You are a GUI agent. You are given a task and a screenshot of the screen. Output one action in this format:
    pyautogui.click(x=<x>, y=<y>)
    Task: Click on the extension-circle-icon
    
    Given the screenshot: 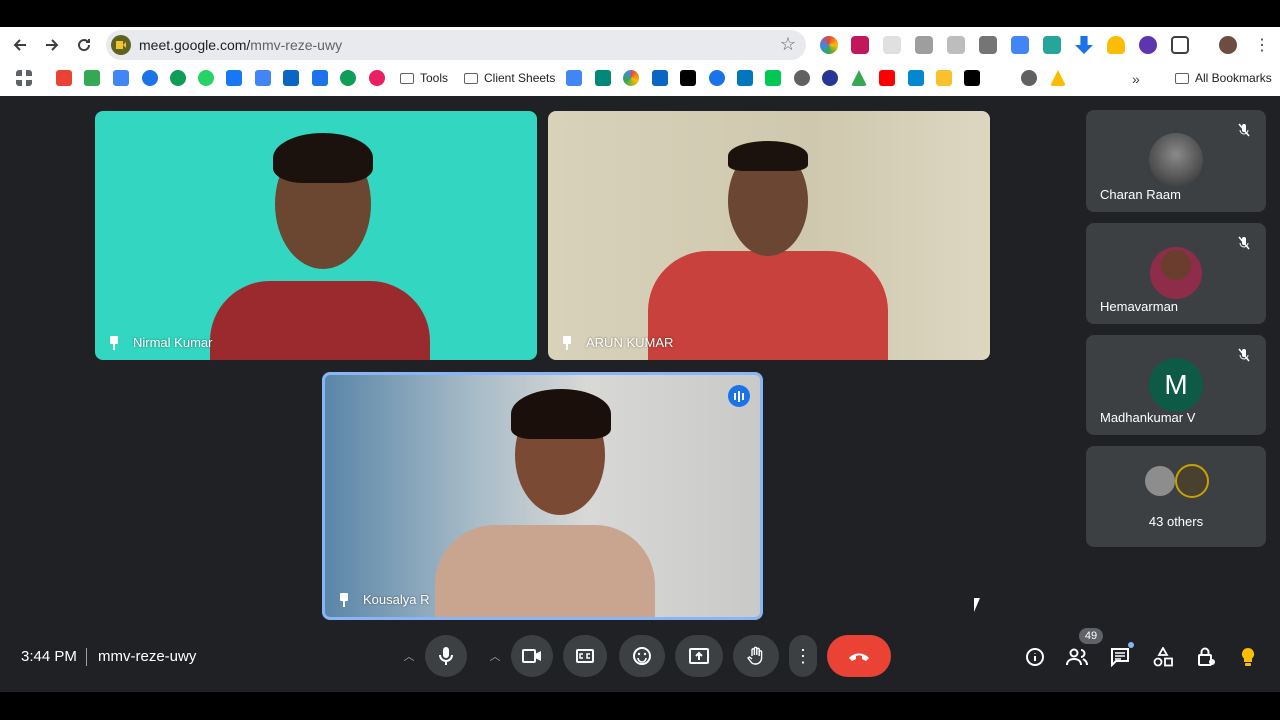 What is the action you would take?
    pyautogui.click(x=1148, y=45)
    